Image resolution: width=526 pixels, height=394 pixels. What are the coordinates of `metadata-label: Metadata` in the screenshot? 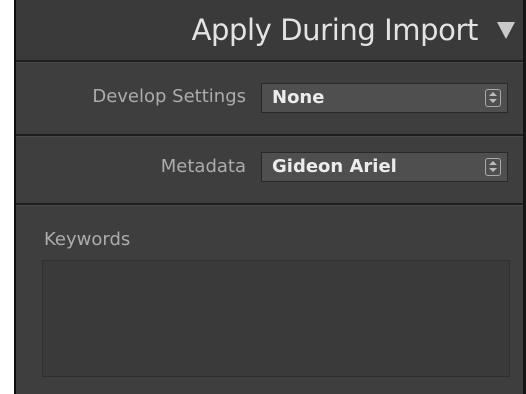 It's located at (203, 166).